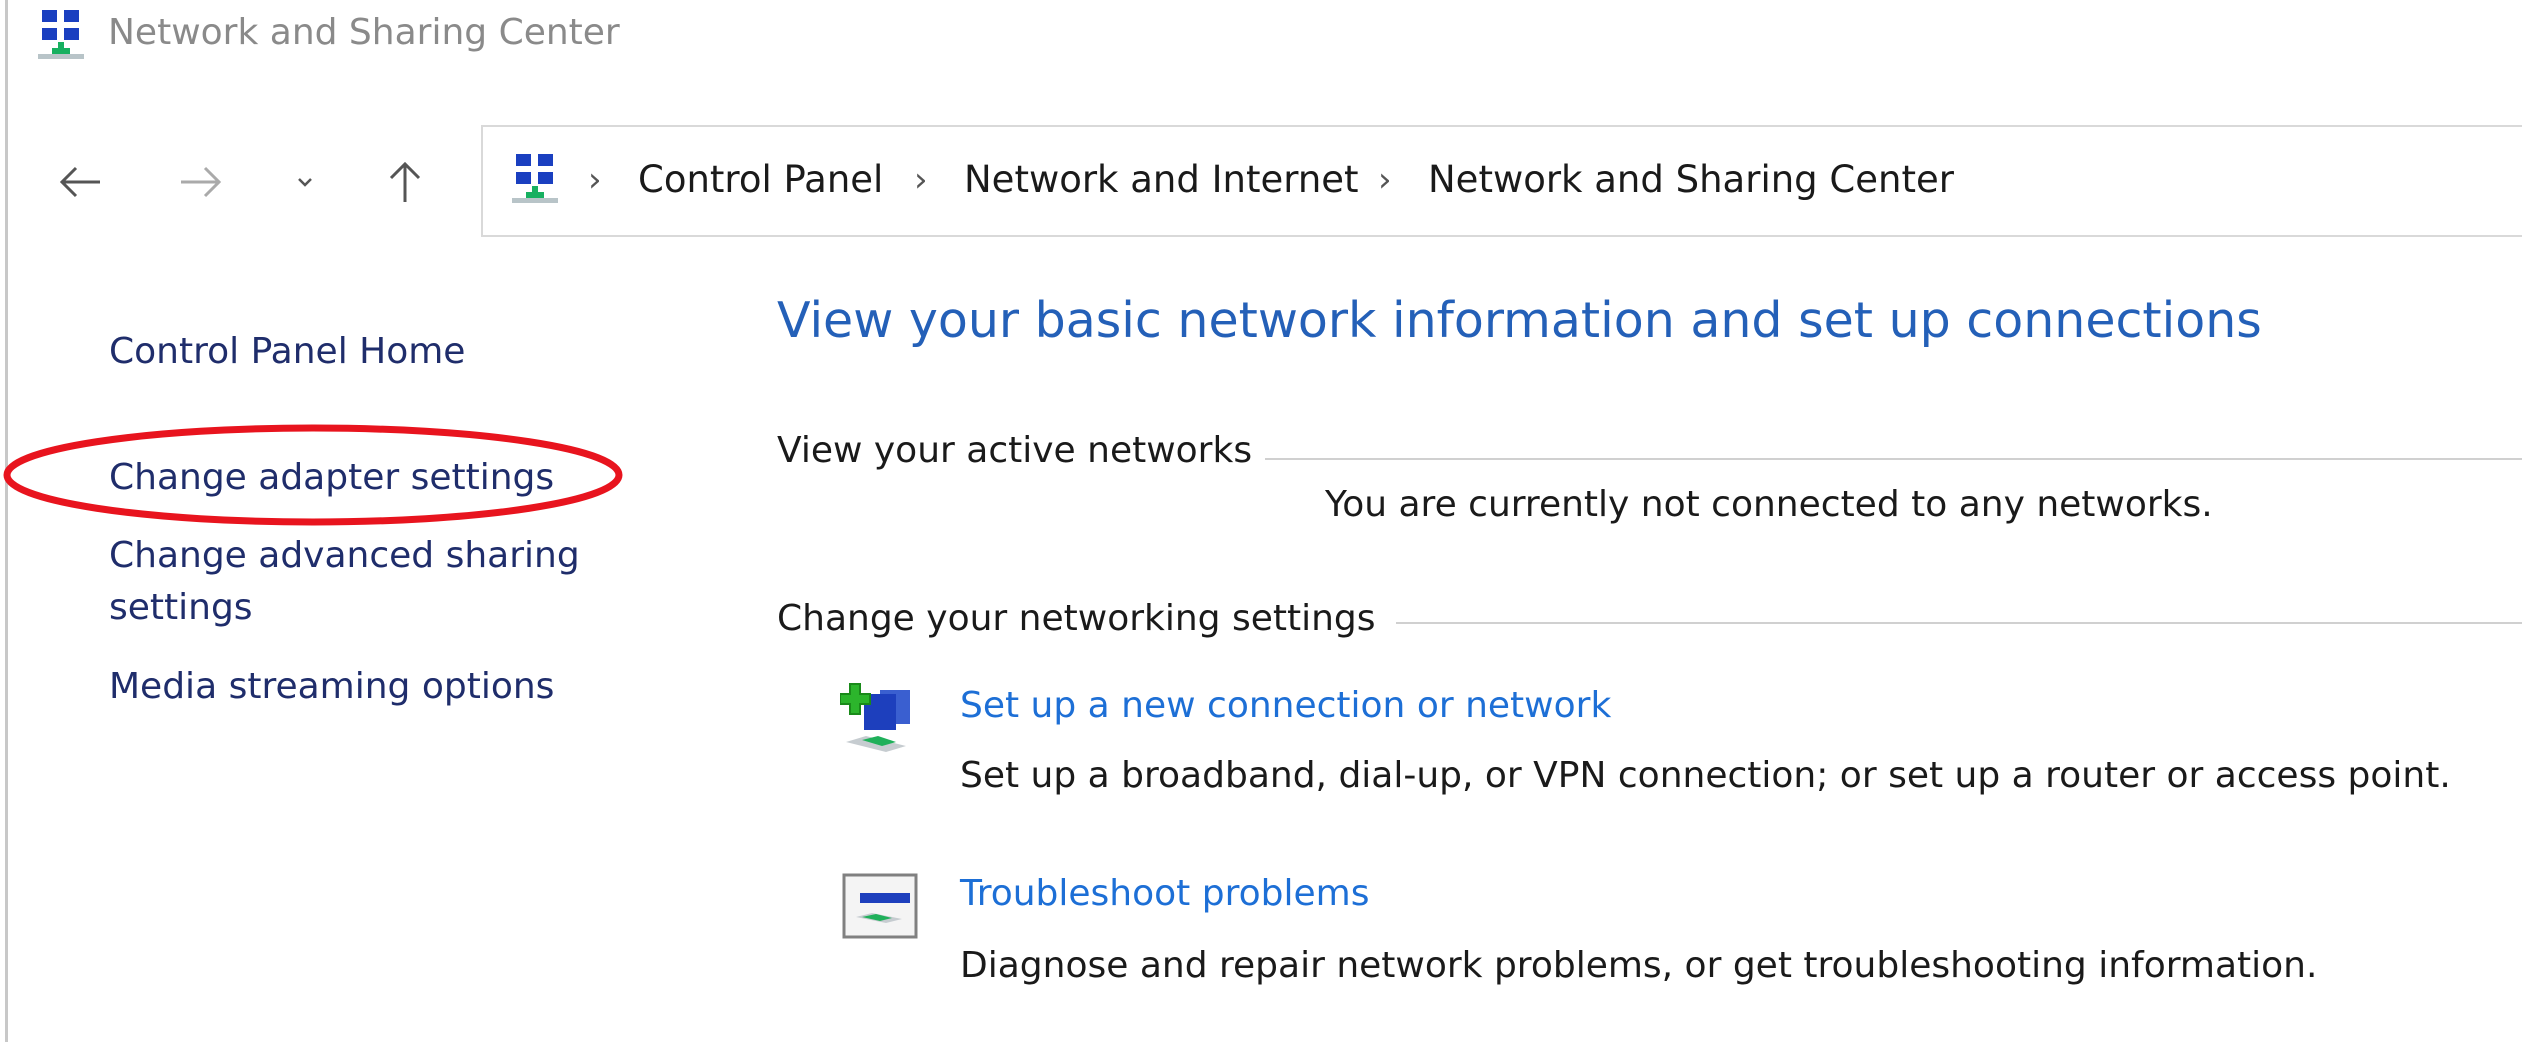  Describe the element at coordinates (1015, 450) in the screenshot. I see `active-networks-title: View your active networks` at that location.